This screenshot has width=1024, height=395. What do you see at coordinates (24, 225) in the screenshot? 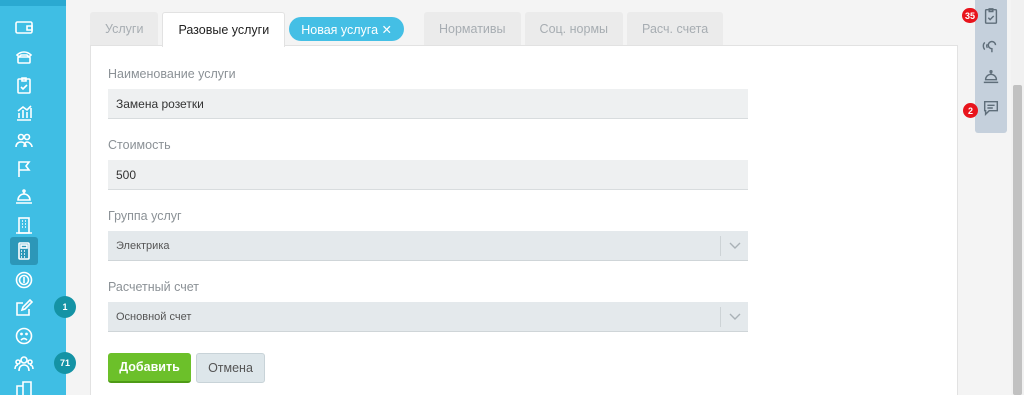
I see `building-icon` at bounding box center [24, 225].